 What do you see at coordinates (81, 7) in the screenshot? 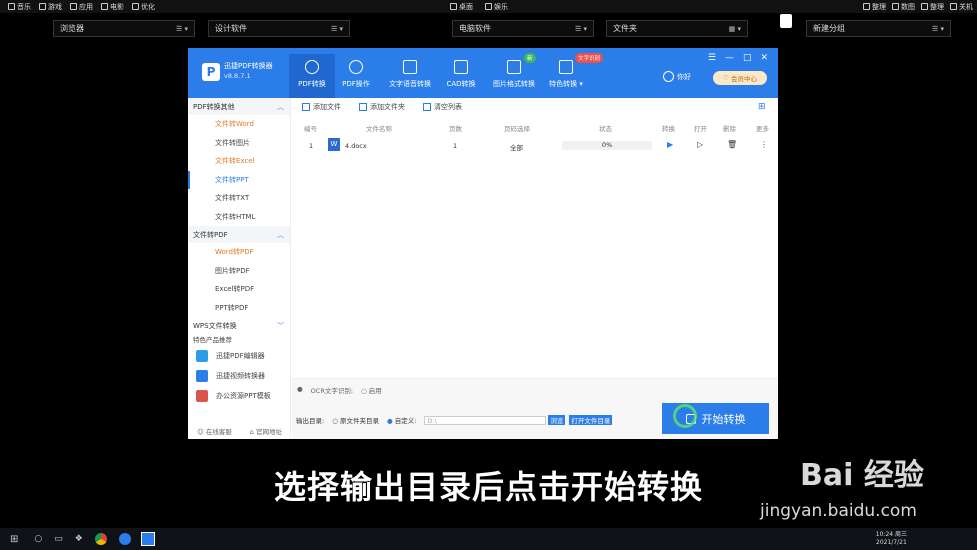
I see `menubar-item-apps: 应用` at bounding box center [81, 7].